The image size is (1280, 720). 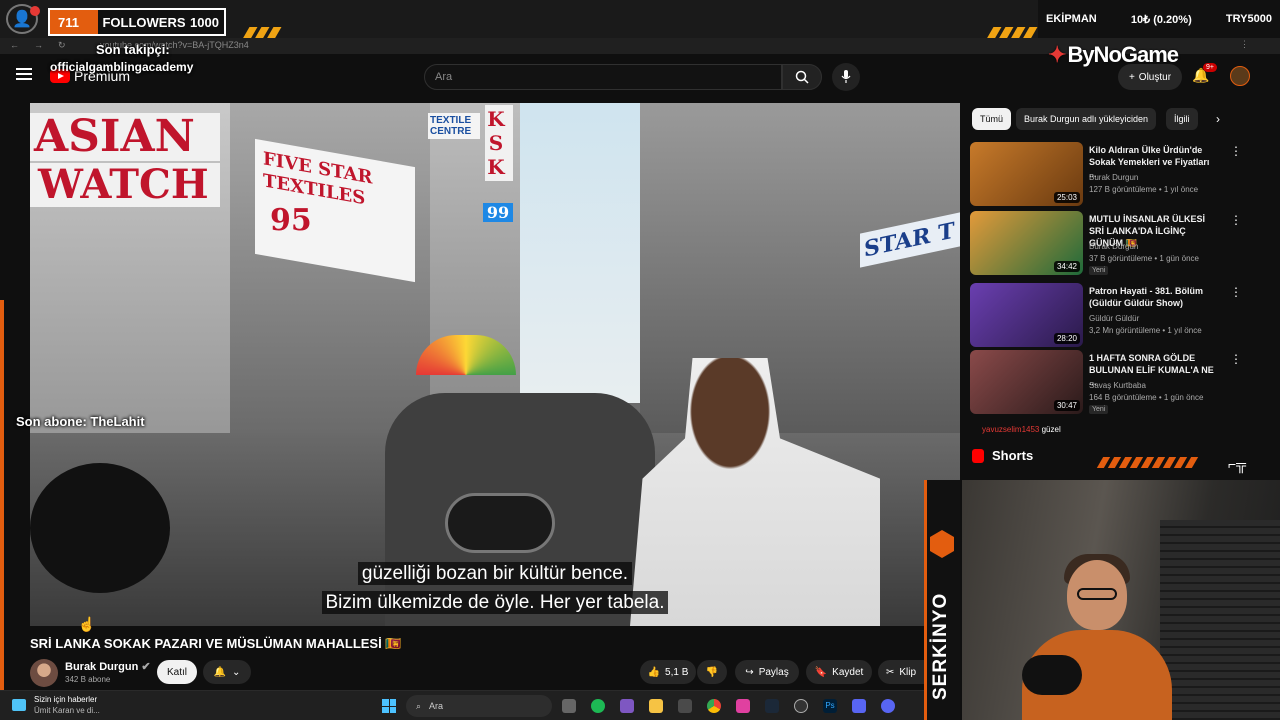 What do you see at coordinates (830, 706) in the screenshot?
I see `photoshop-icon: Ps` at bounding box center [830, 706].